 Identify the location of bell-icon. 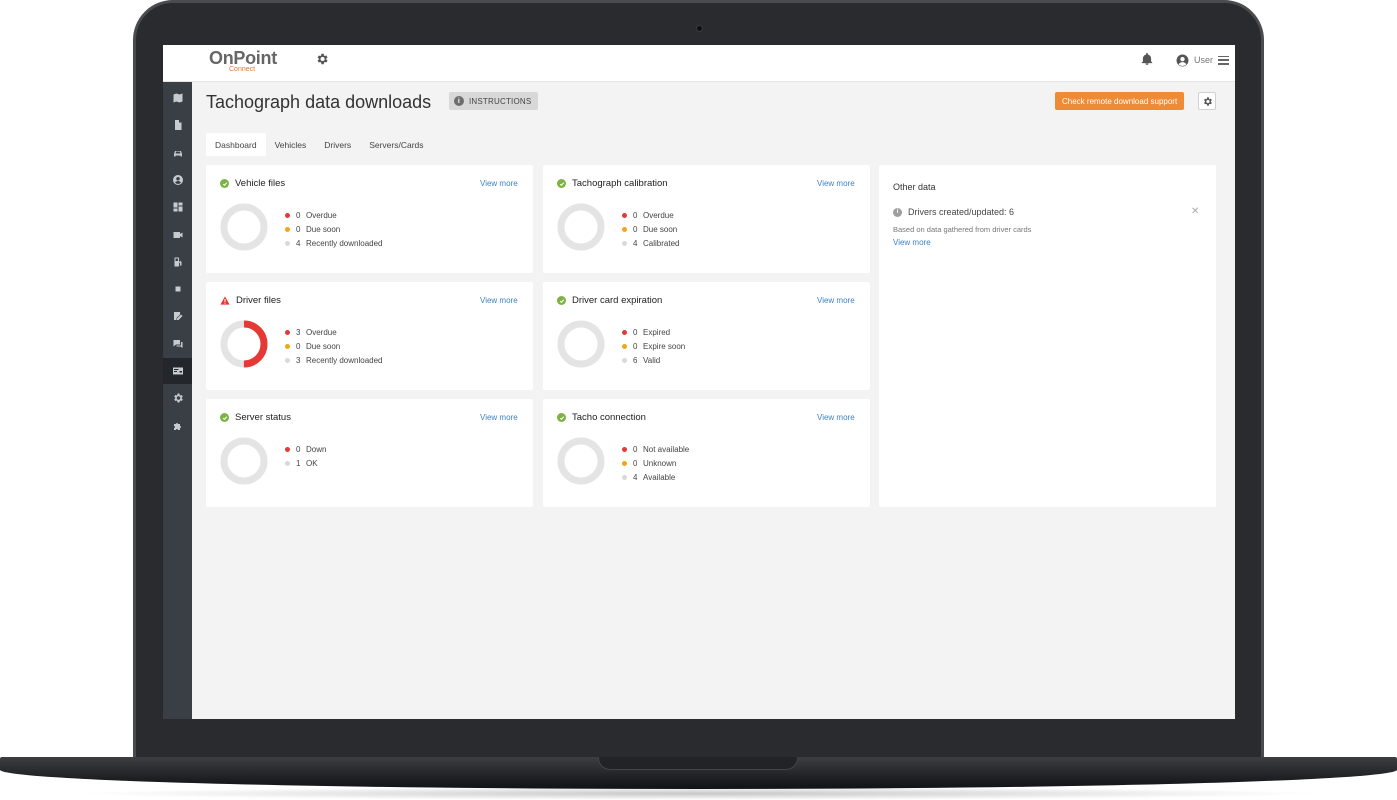
(1147, 59).